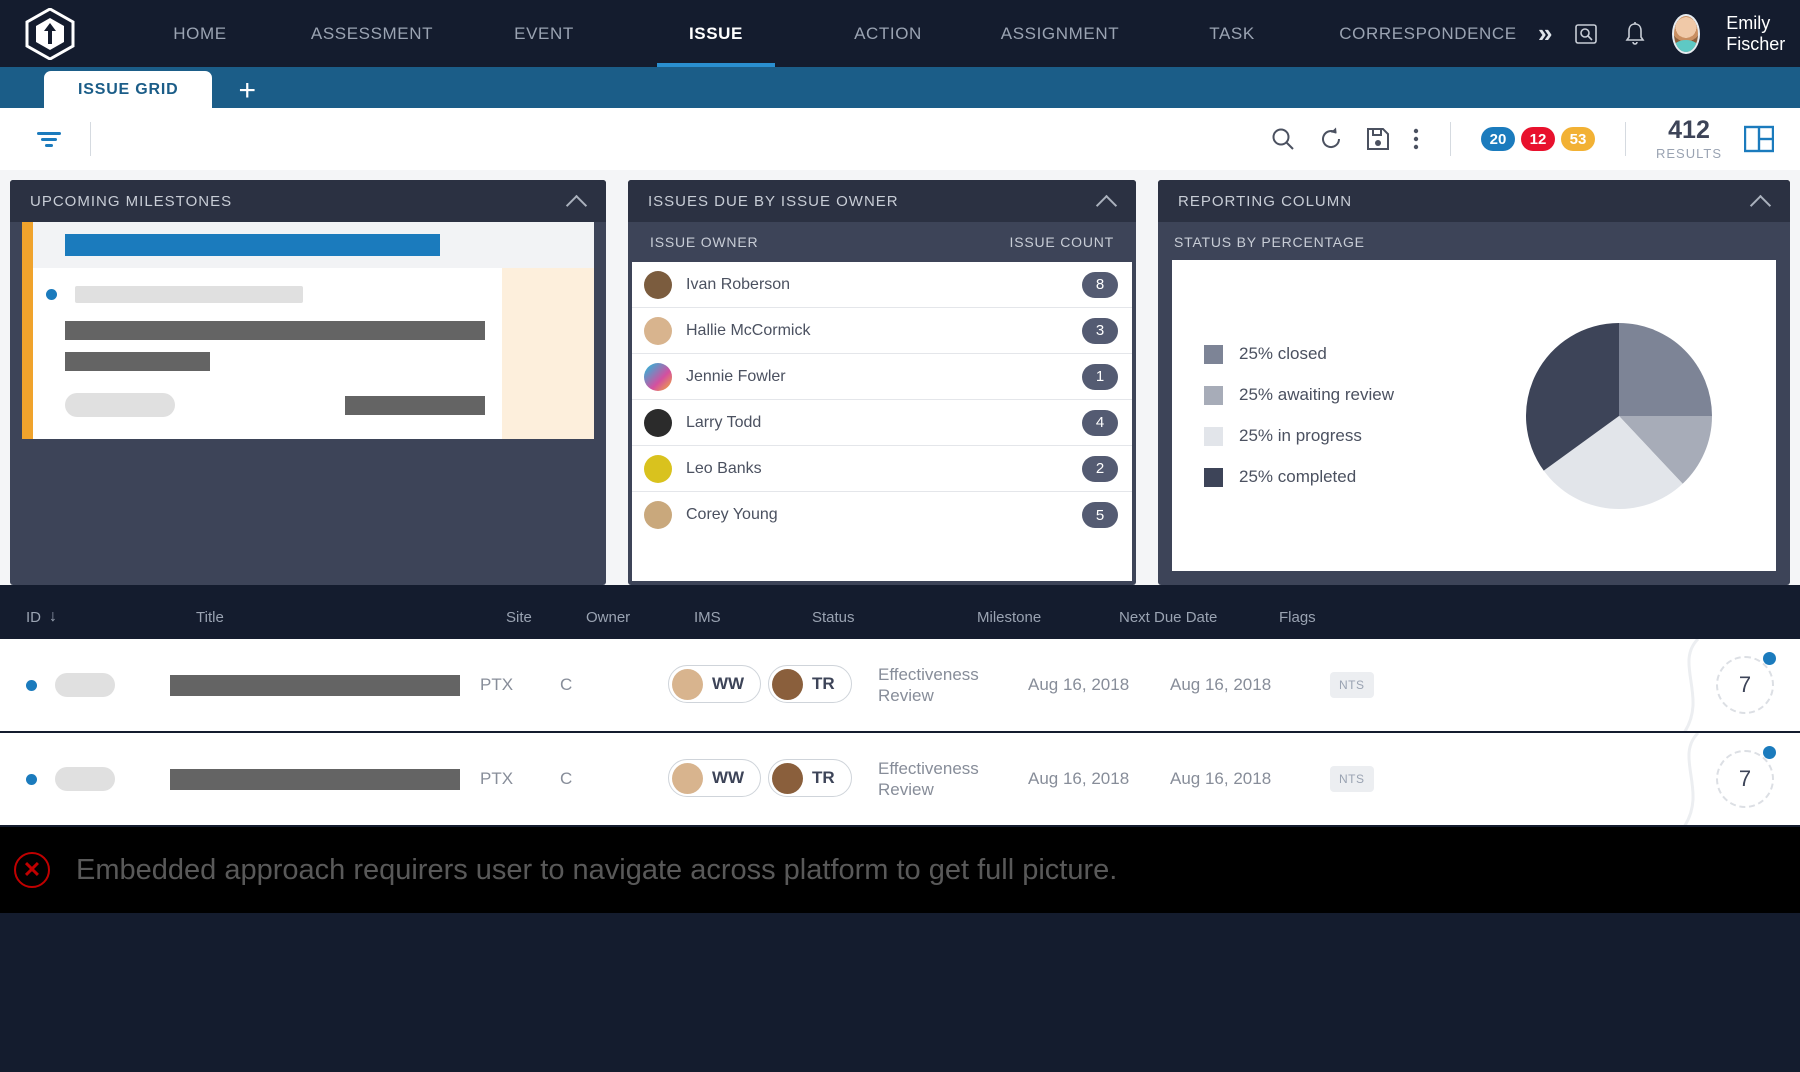 The image size is (1800, 1072). Describe the element at coordinates (882, 469) in the screenshot. I see `list-item: Leo Banks 2` at that location.